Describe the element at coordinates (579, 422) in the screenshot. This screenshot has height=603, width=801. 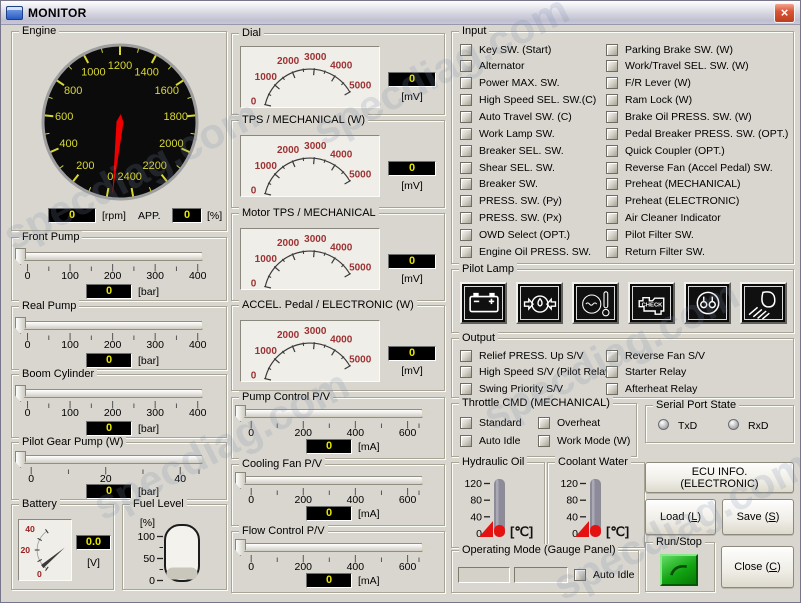
I see `throttle-indicator-label: Overheat` at that location.